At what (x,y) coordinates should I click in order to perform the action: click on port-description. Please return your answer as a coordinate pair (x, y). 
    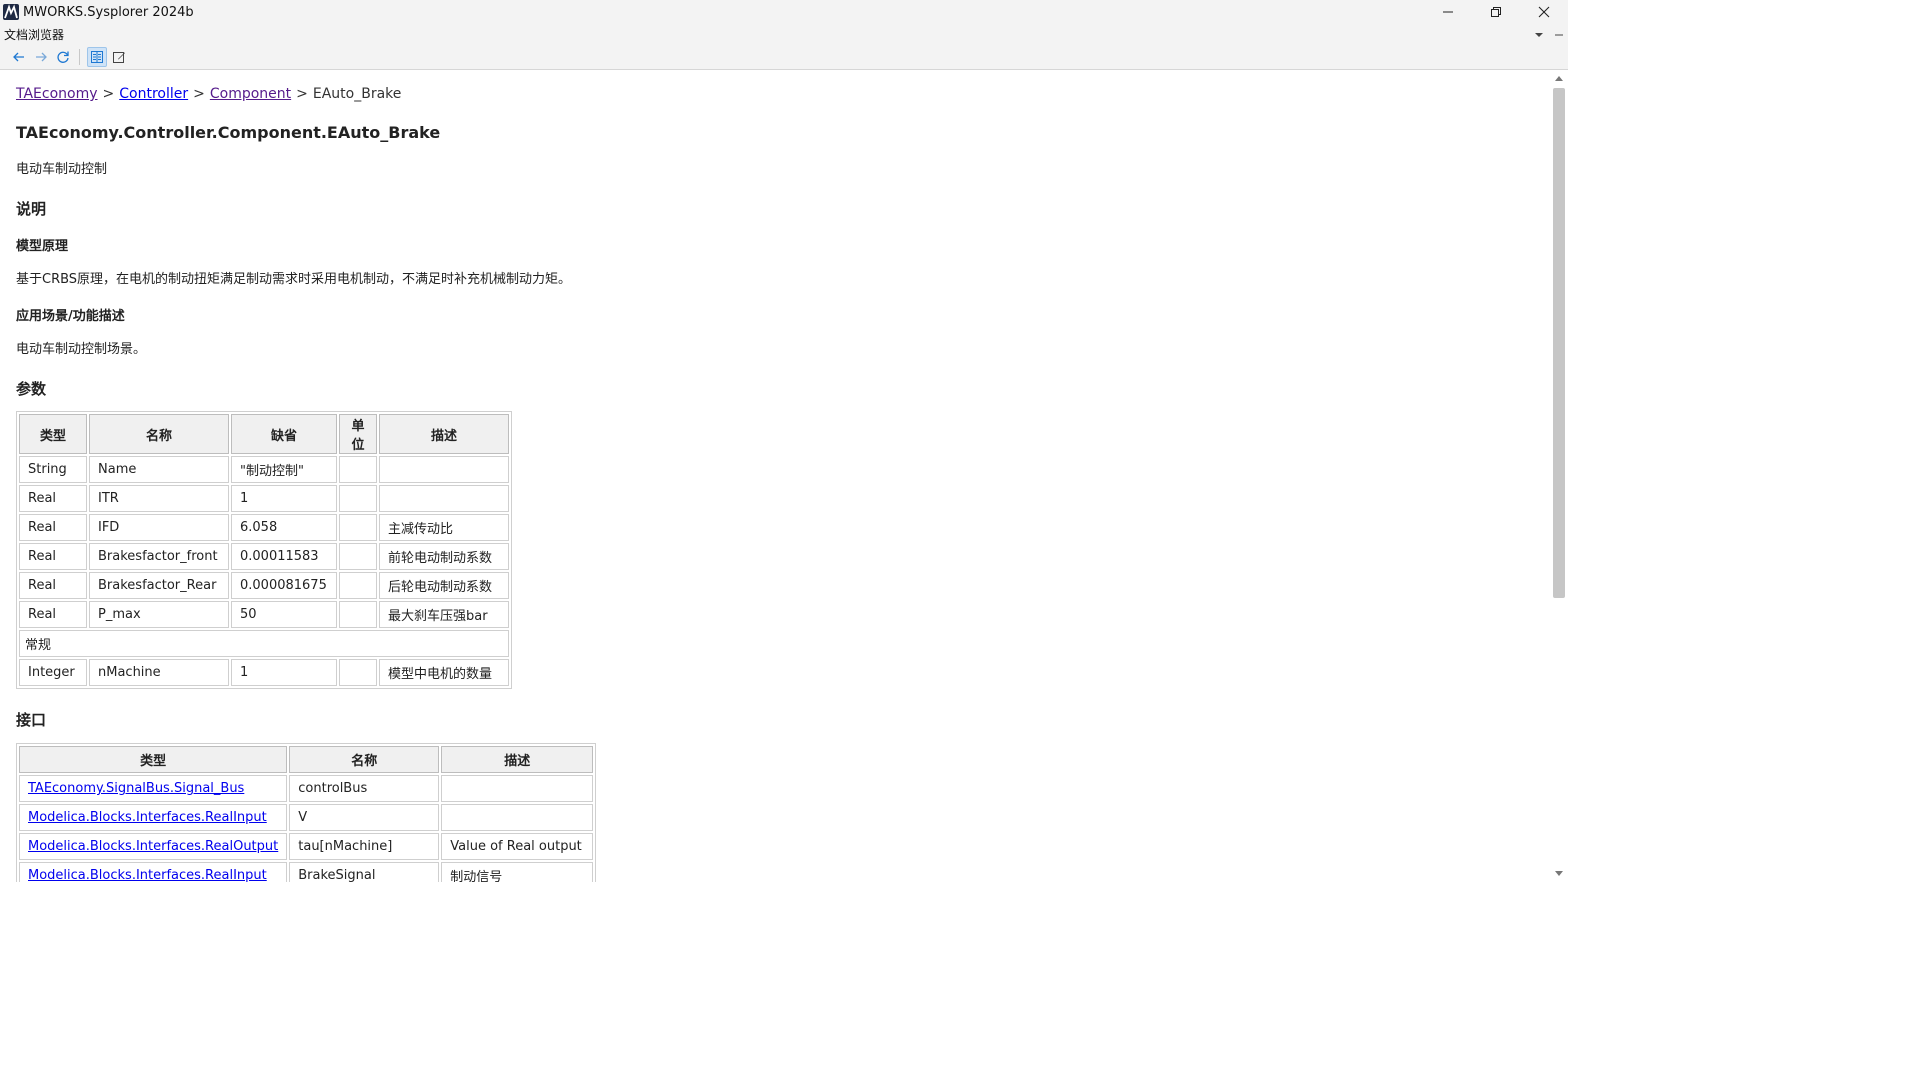
    Looking at the image, I should click on (517, 817).